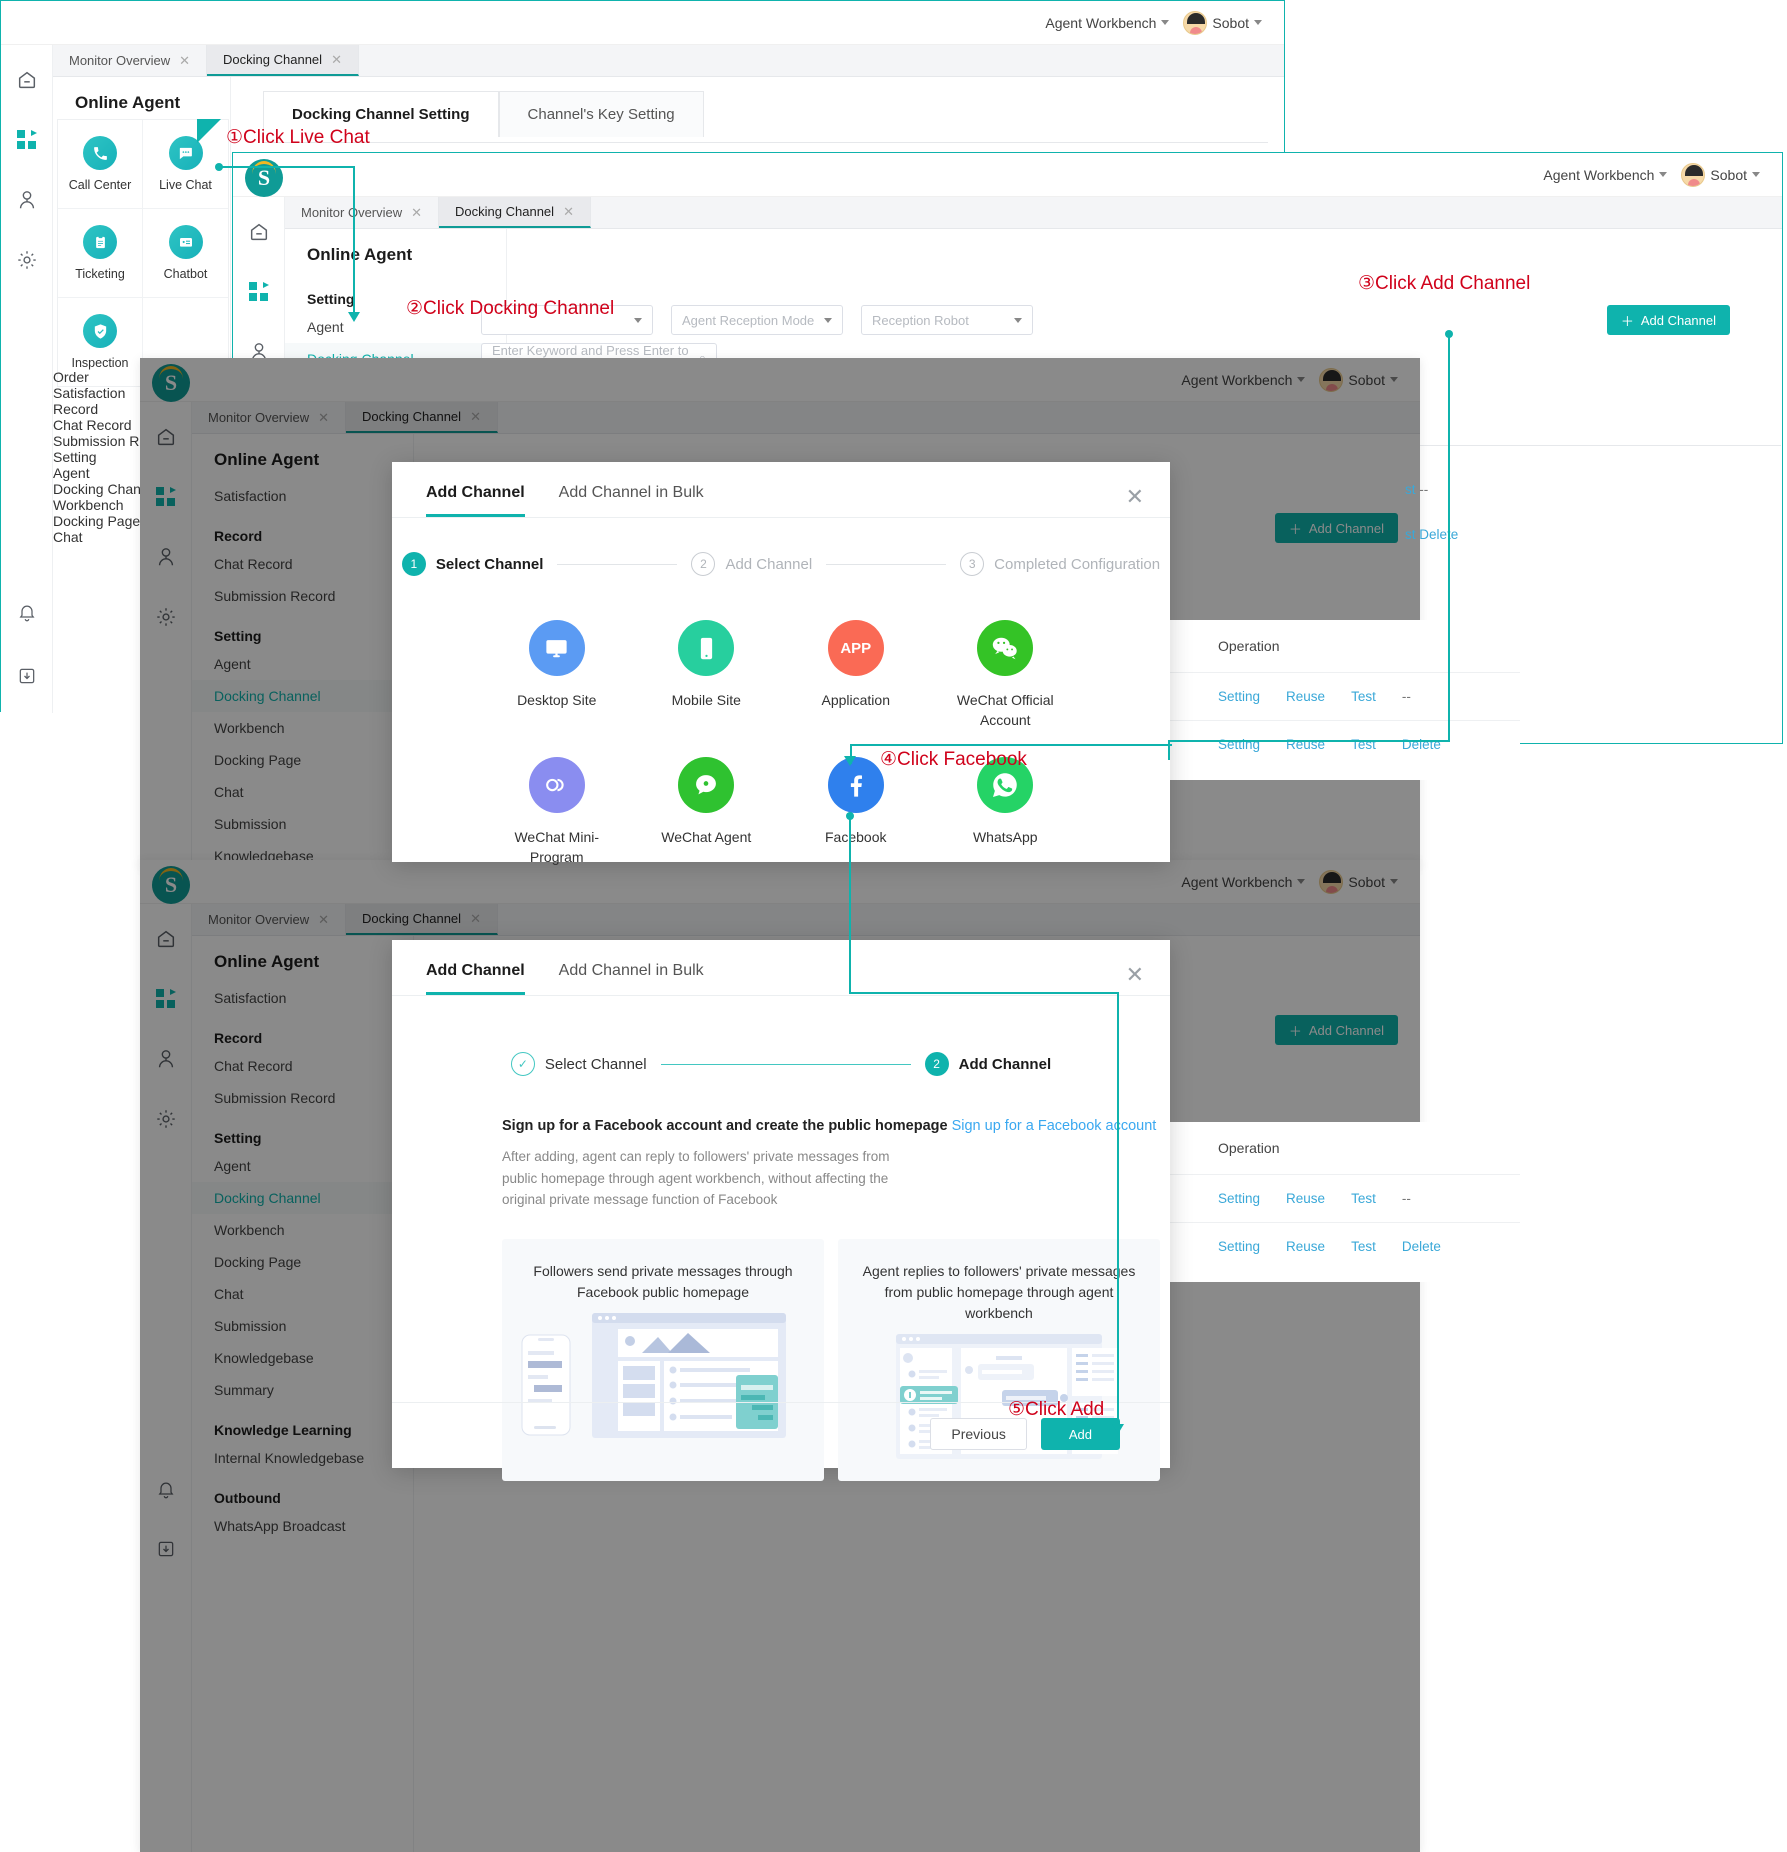  What do you see at coordinates (962, 759) in the screenshot?
I see `annotation-text: Click Facebook` at bounding box center [962, 759].